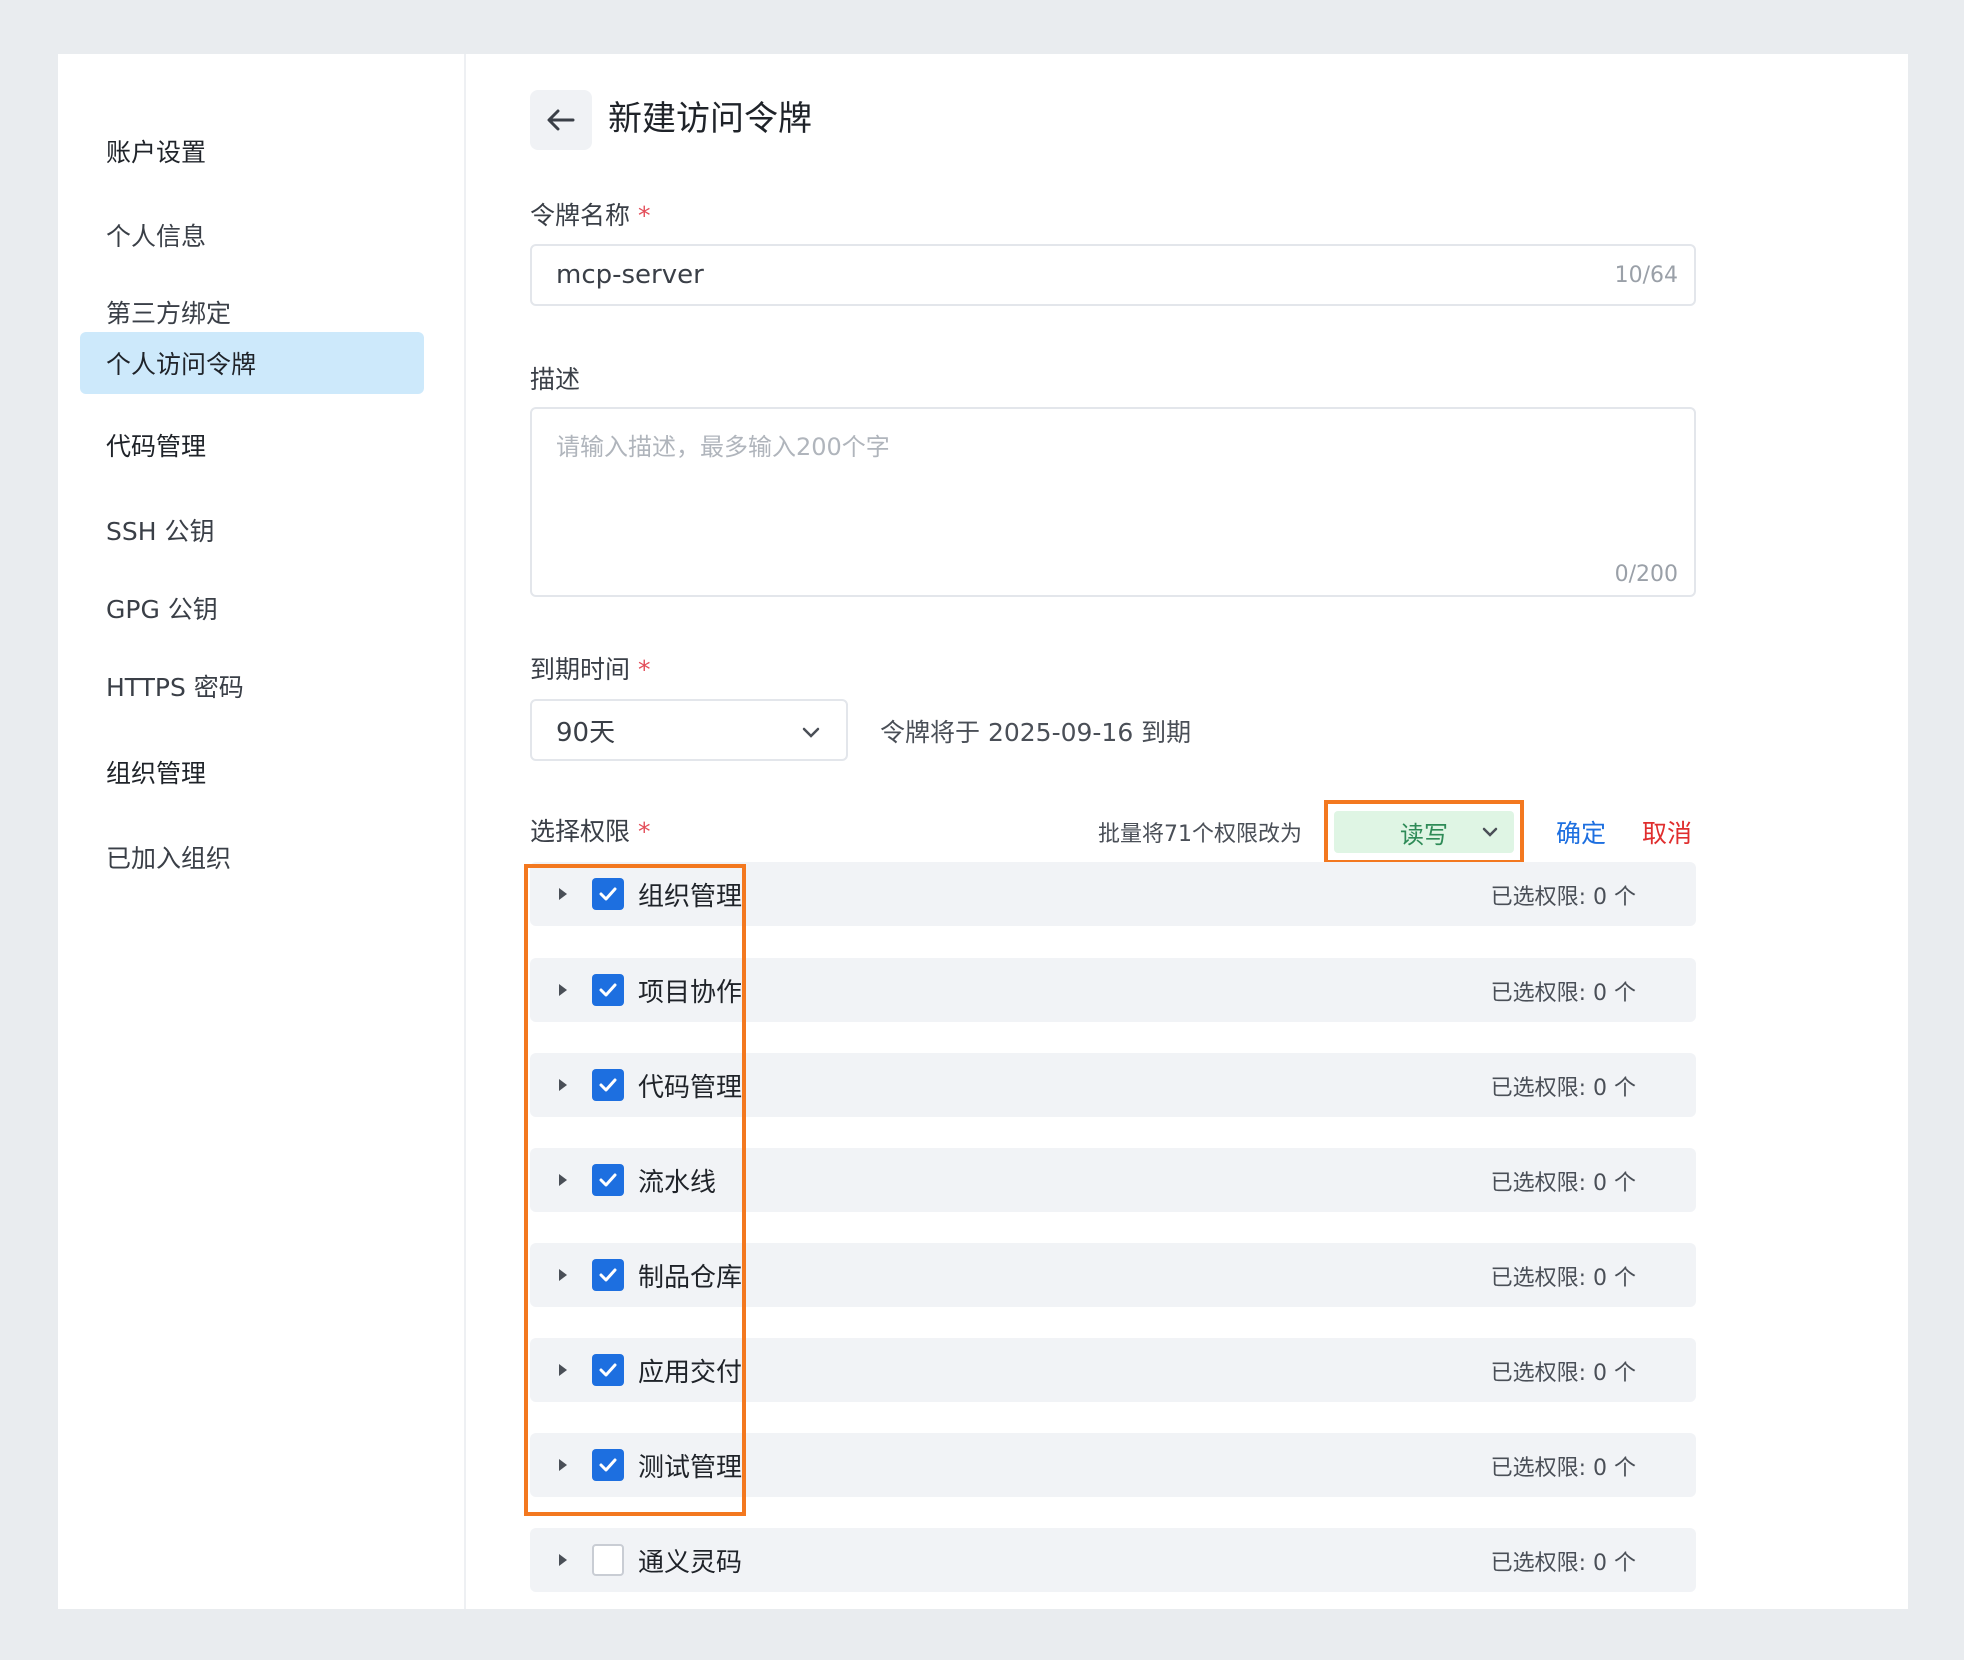 The height and width of the screenshot is (1660, 1964). Describe the element at coordinates (162, 609) in the screenshot. I see `sidebar-item-label: GPG 公钥` at that location.